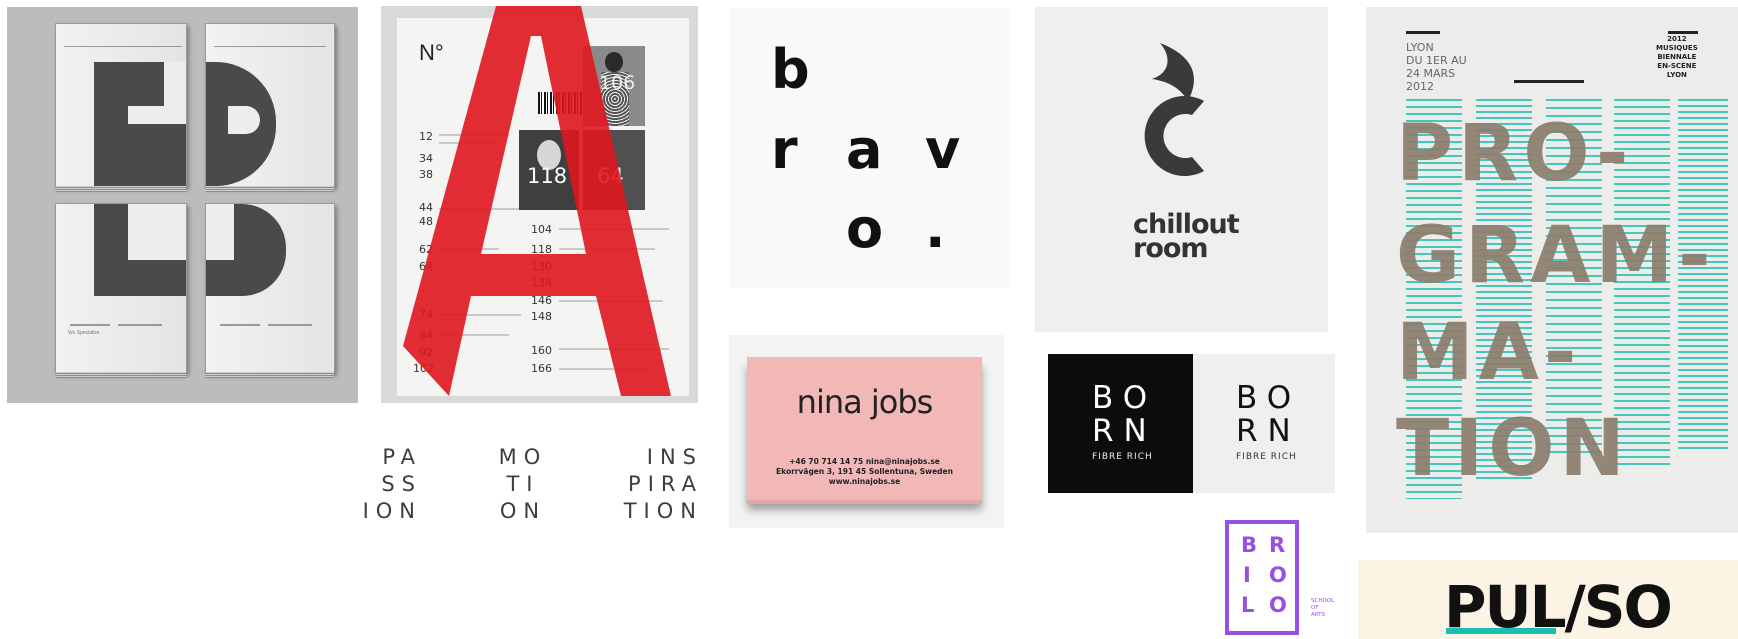 This screenshot has width=1738, height=639. Describe the element at coordinates (1323, 608) in the screenshot. I see `briolo-school-of-arts: SCHOOL OF ARTS` at that location.